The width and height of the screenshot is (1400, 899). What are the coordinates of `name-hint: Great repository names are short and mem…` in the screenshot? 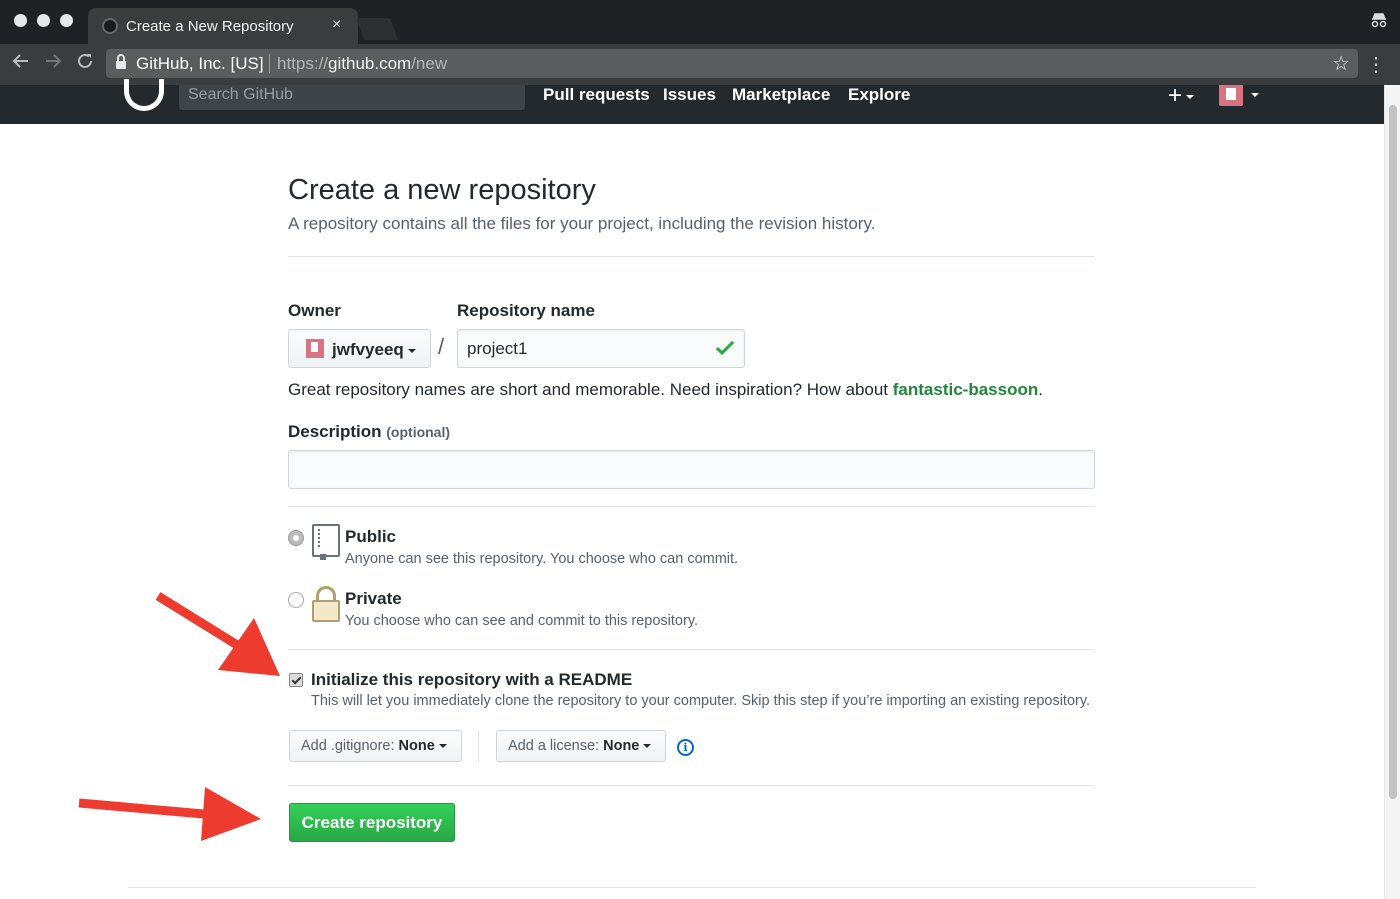 It's located at (665, 389).